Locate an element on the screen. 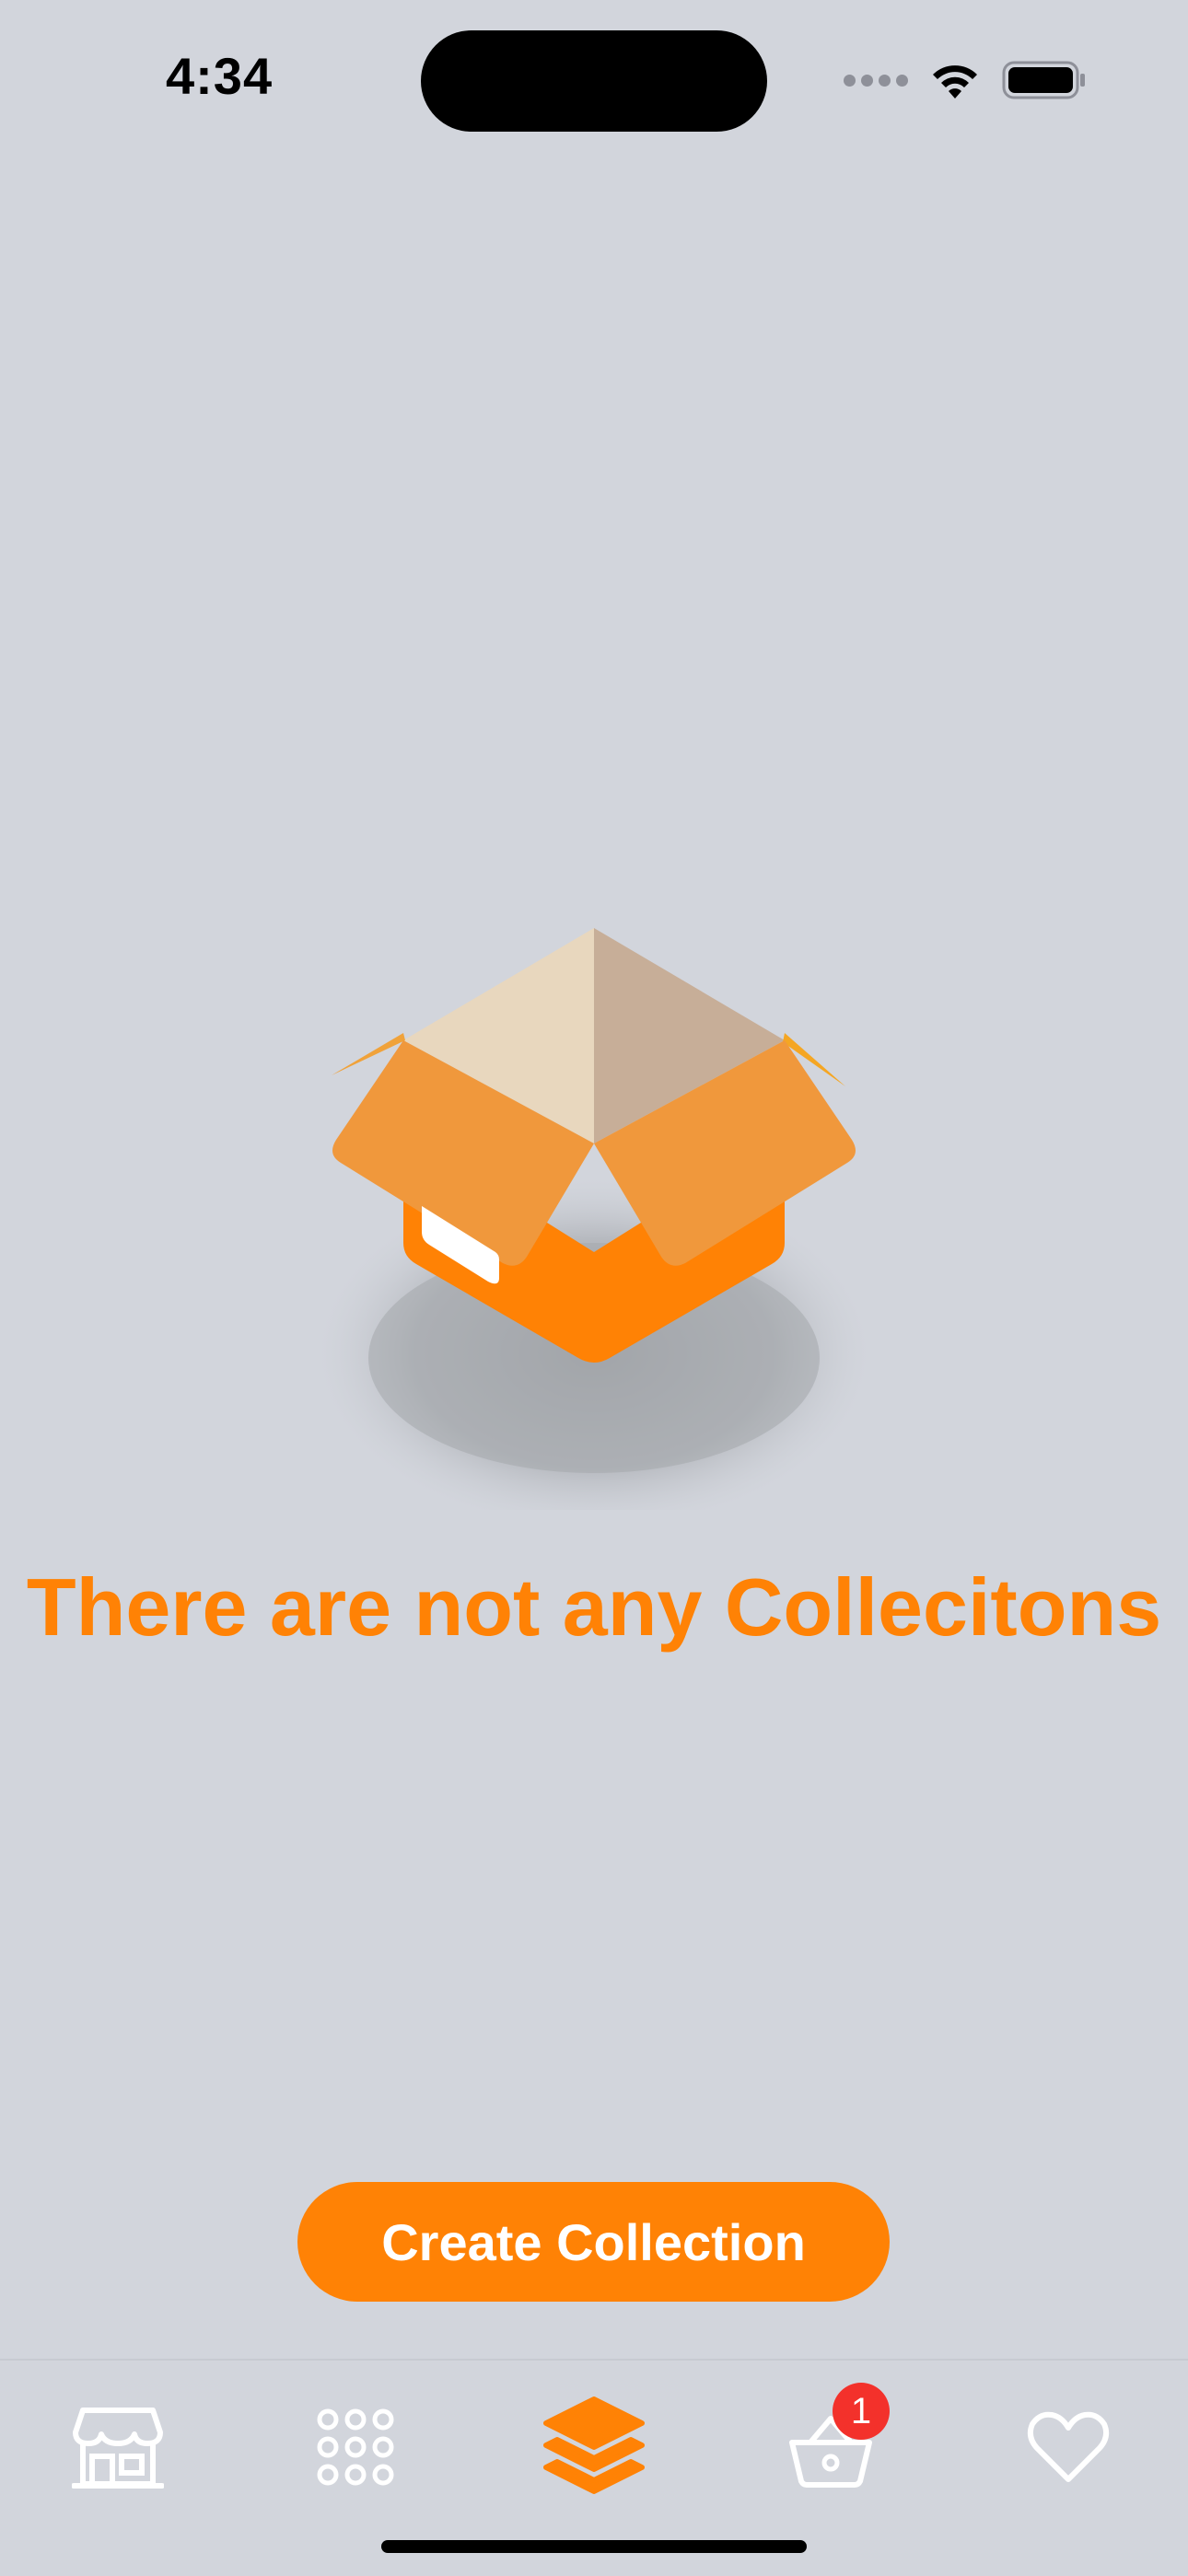  tab-collections is located at coordinates (594, 2447).